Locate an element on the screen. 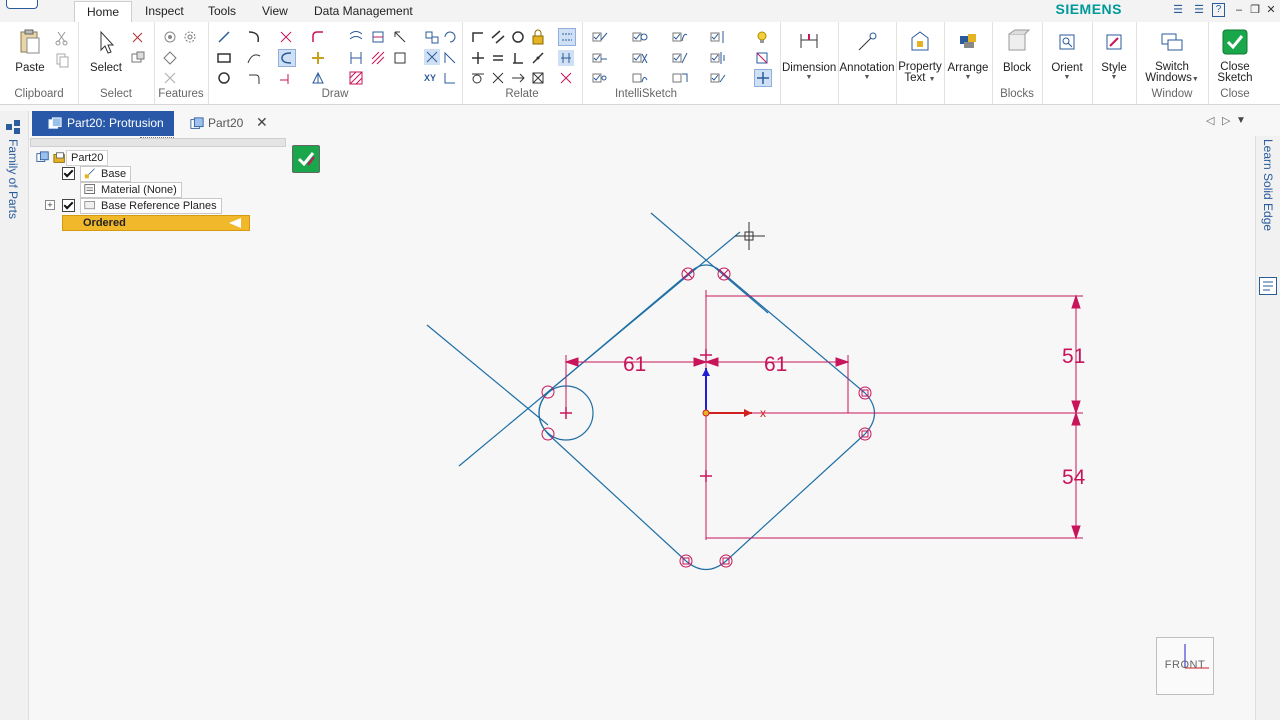 The height and width of the screenshot is (720, 1280). maintain-relationships-icon is located at coordinates (566, 58).